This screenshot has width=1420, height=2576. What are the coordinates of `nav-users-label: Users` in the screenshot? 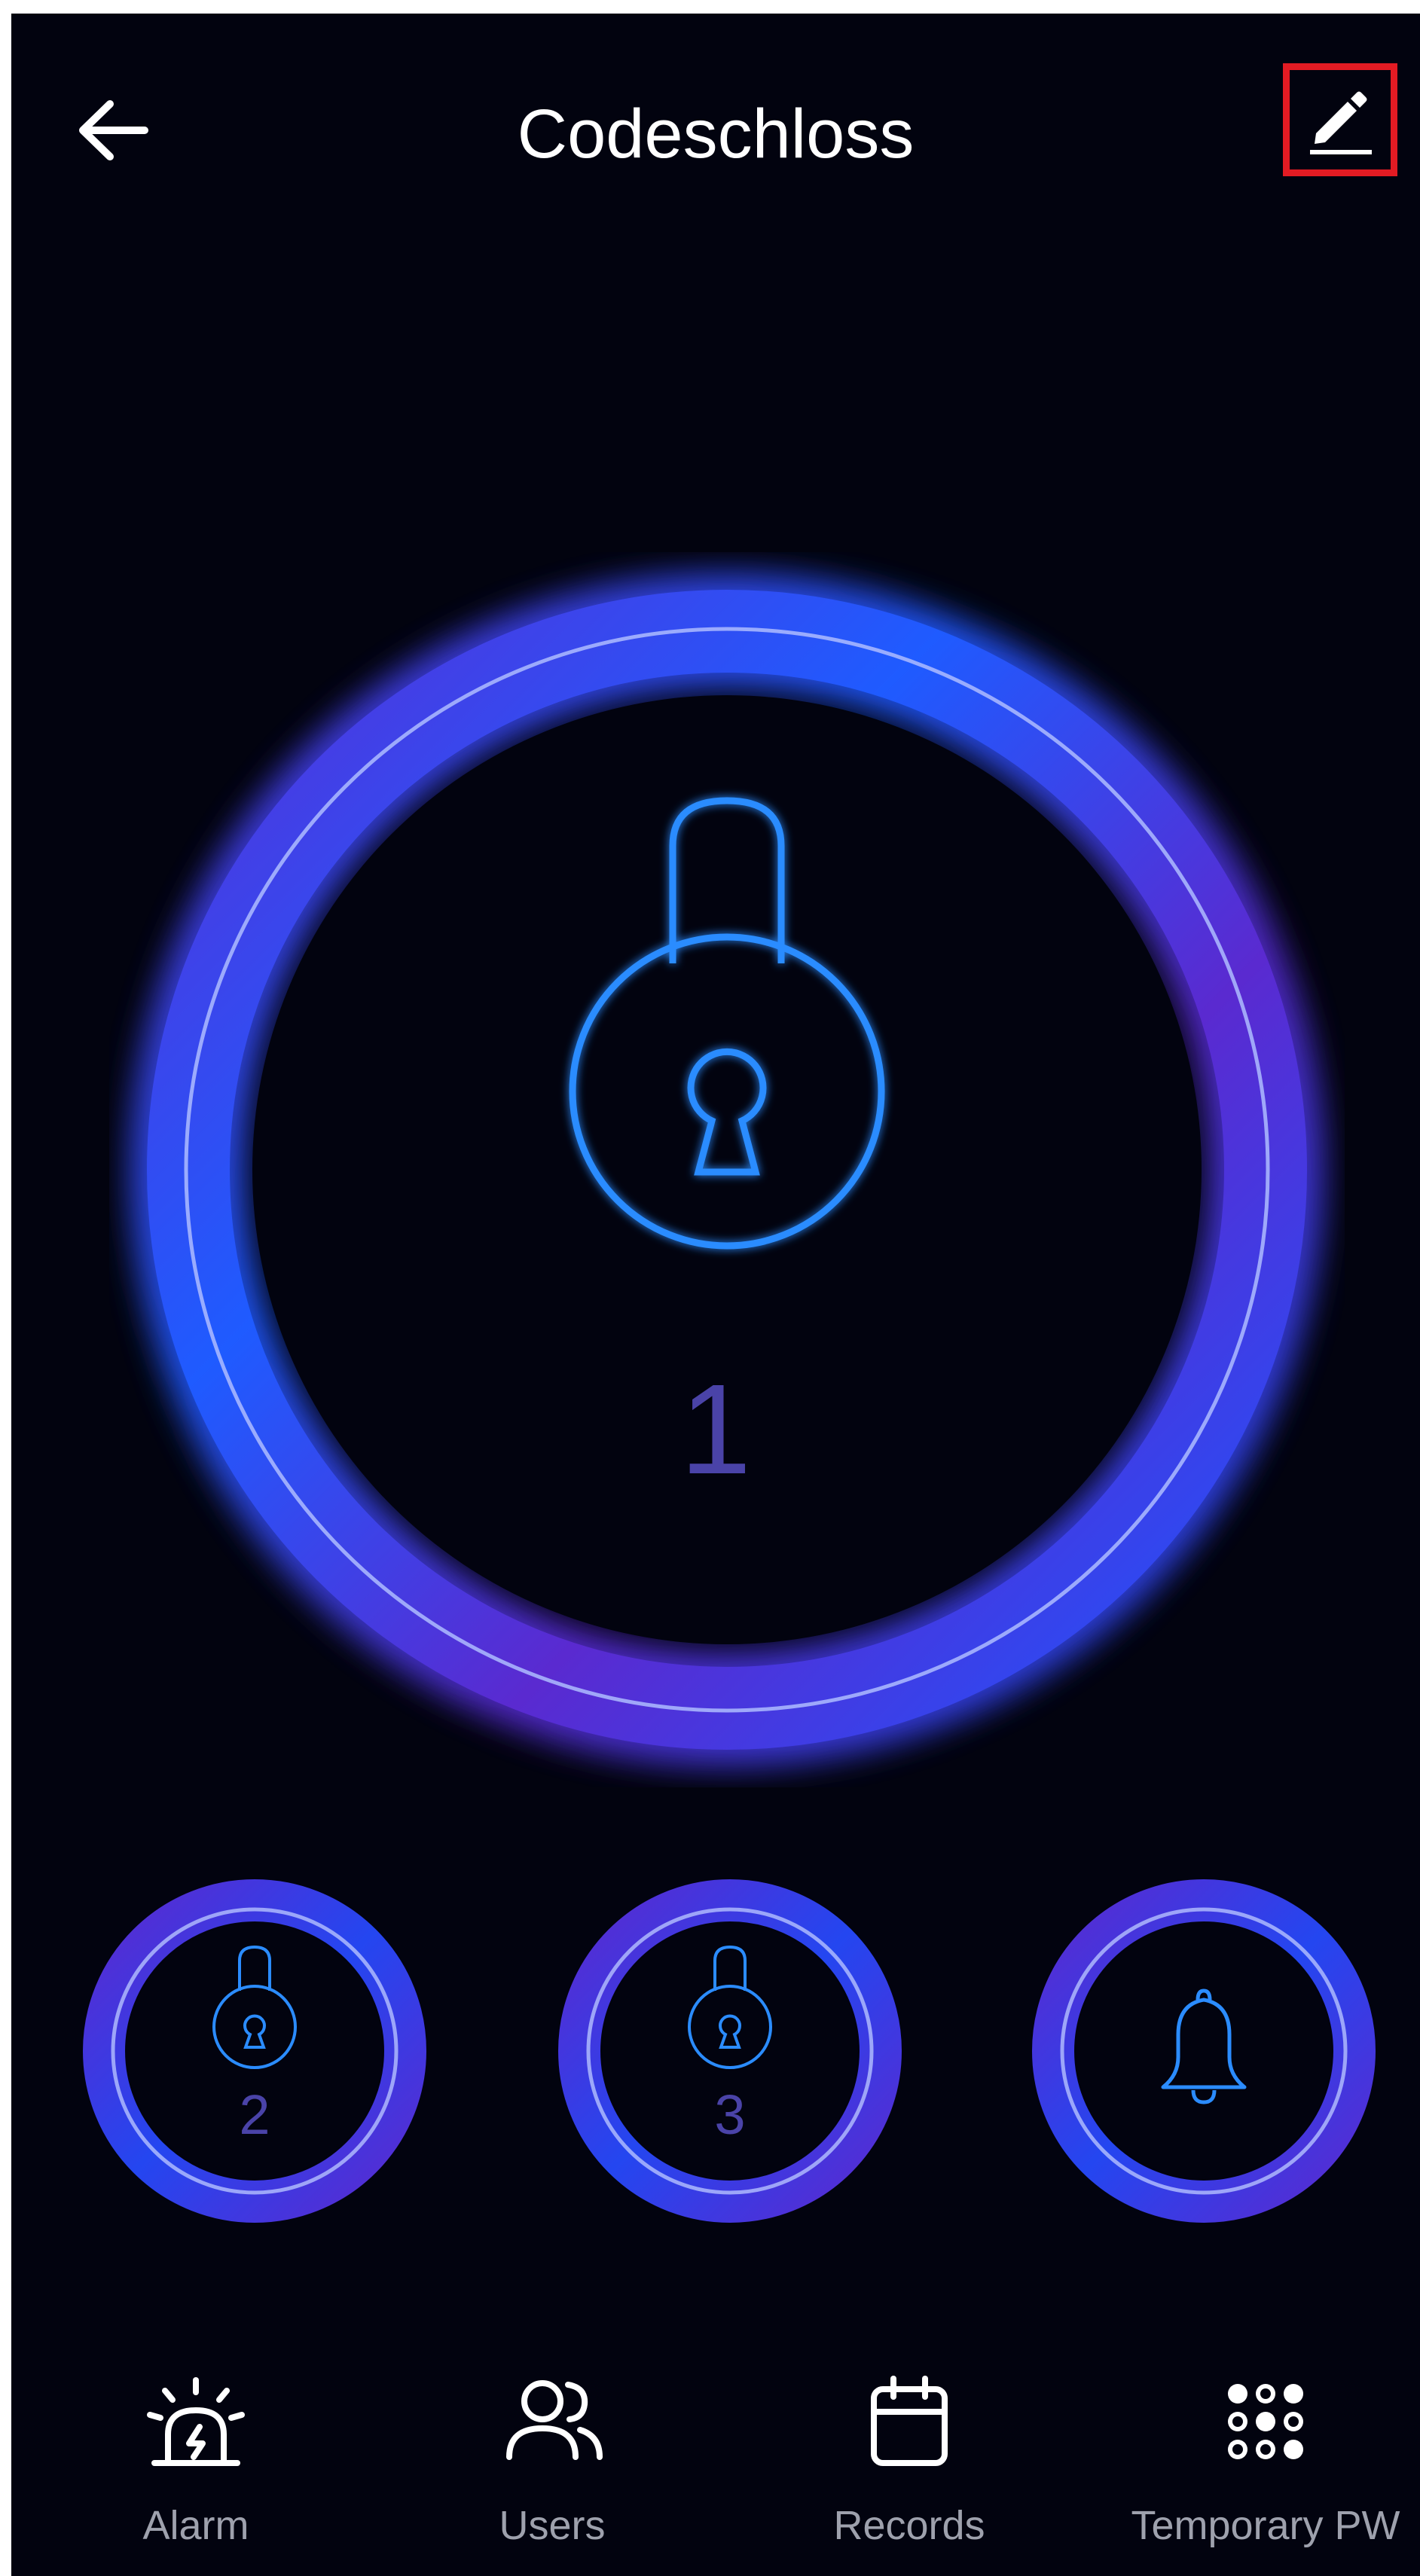 It's located at (552, 2526).